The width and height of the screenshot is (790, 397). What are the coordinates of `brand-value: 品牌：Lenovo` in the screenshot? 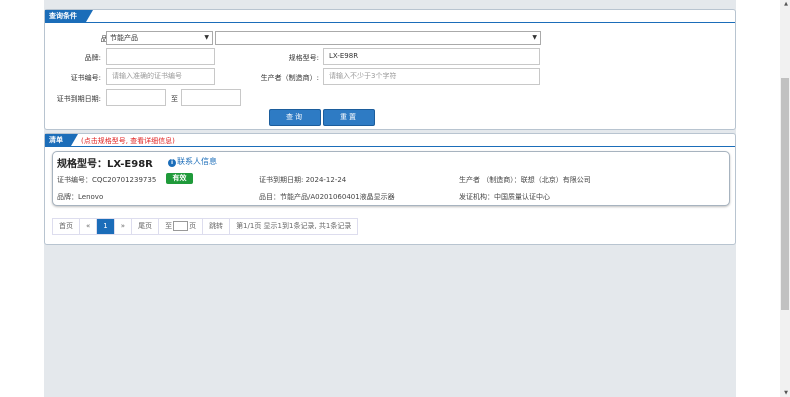 It's located at (80, 197).